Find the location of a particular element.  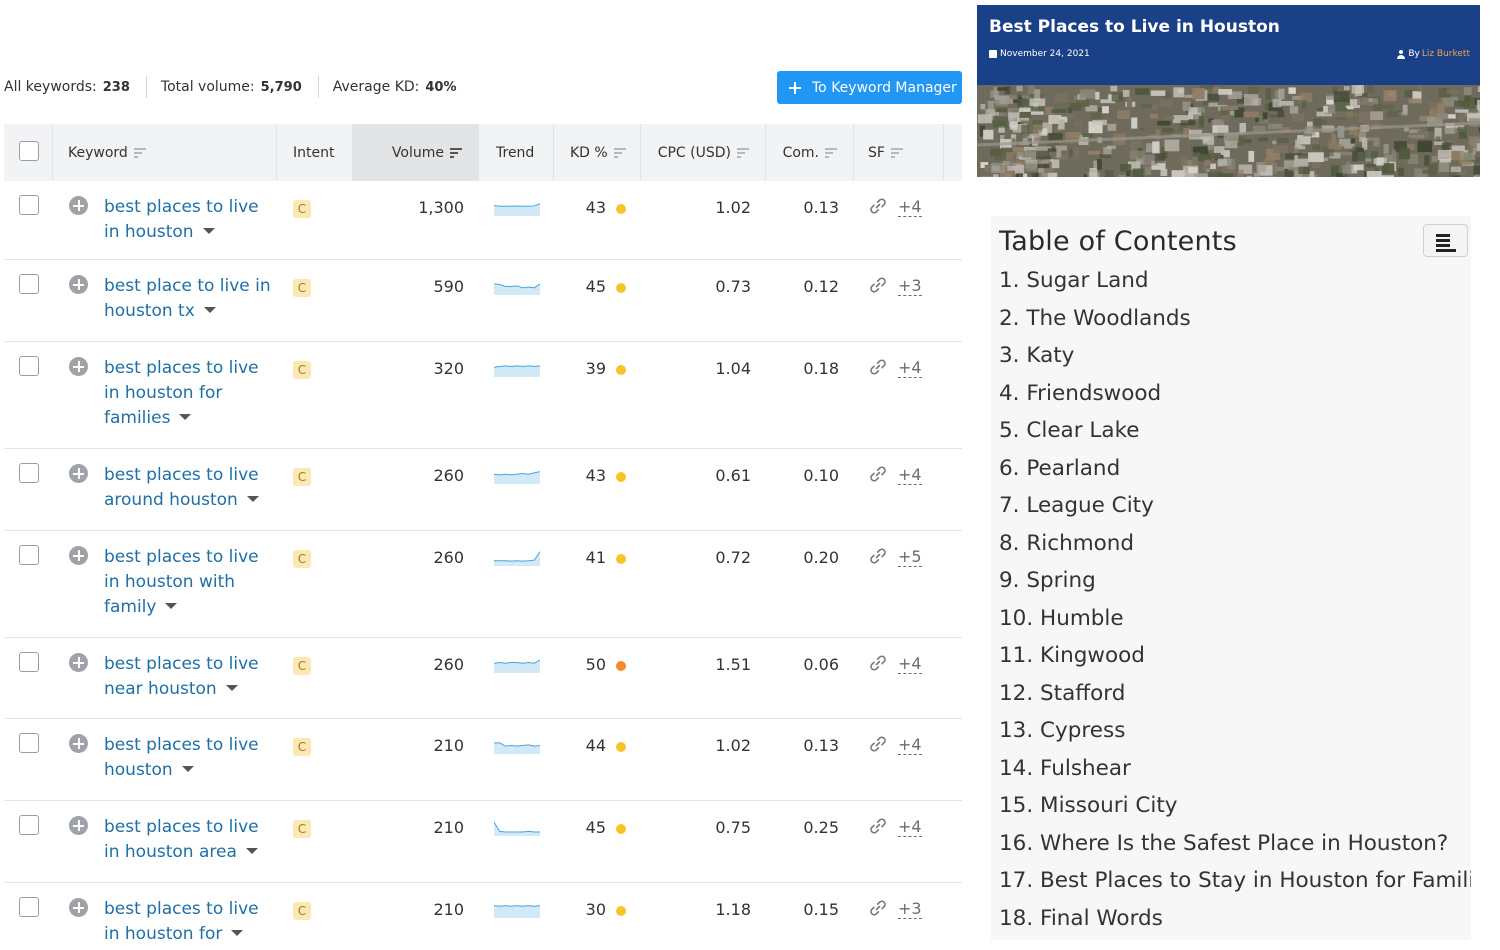

column-volume: Volume is located at coordinates (416, 152).